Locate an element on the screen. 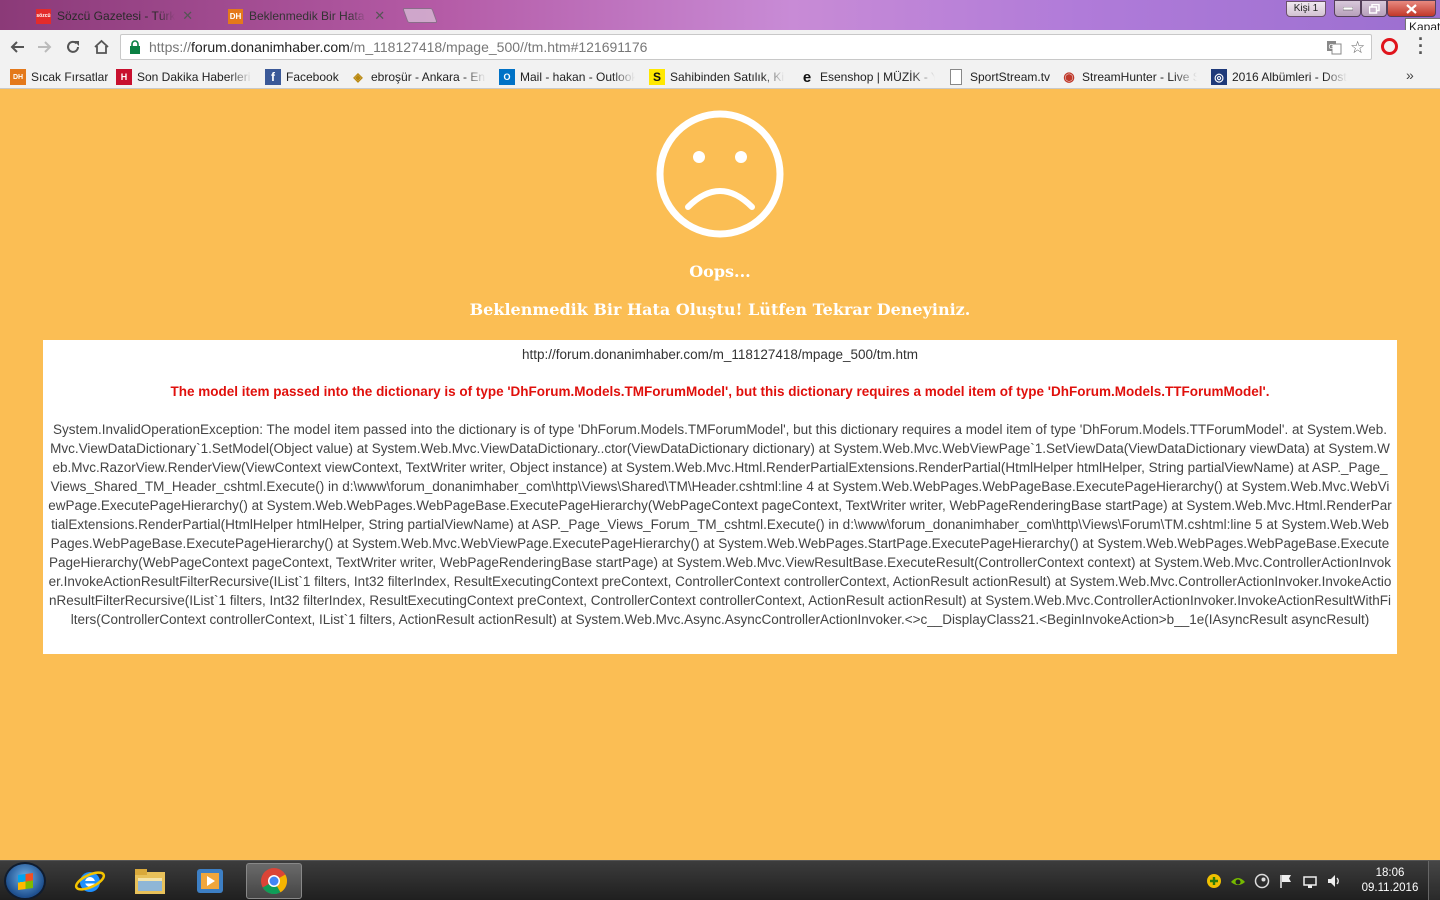 Image resolution: width=1440 pixels, height=900 pixels. bookmark-sahibinden: S Sahibinden Satılık, Kir is located at coordinates (719, 77).